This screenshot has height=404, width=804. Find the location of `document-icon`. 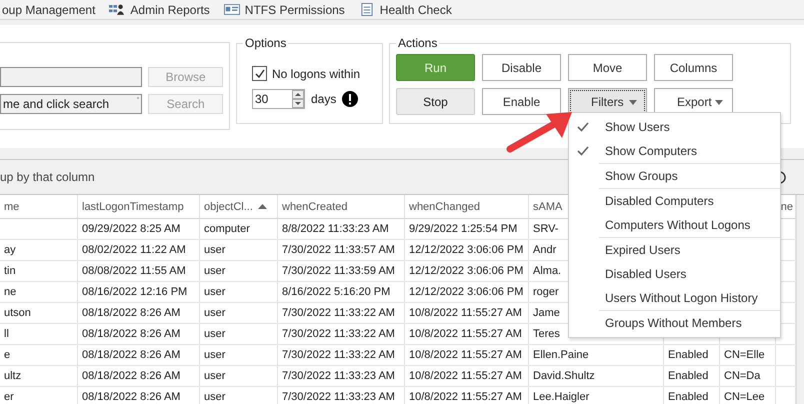

document-icon is located at coordinates (366, 9).